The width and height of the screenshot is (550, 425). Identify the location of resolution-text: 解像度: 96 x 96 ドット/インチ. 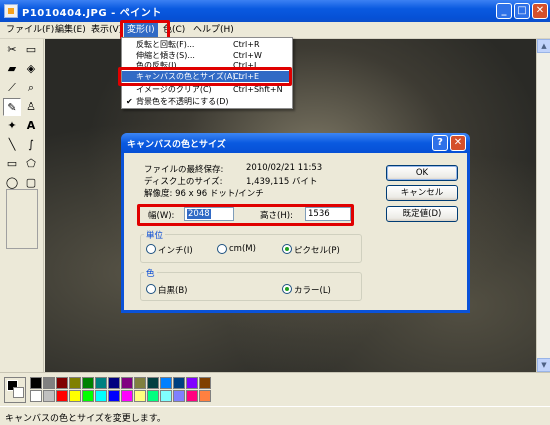
(204, 194).